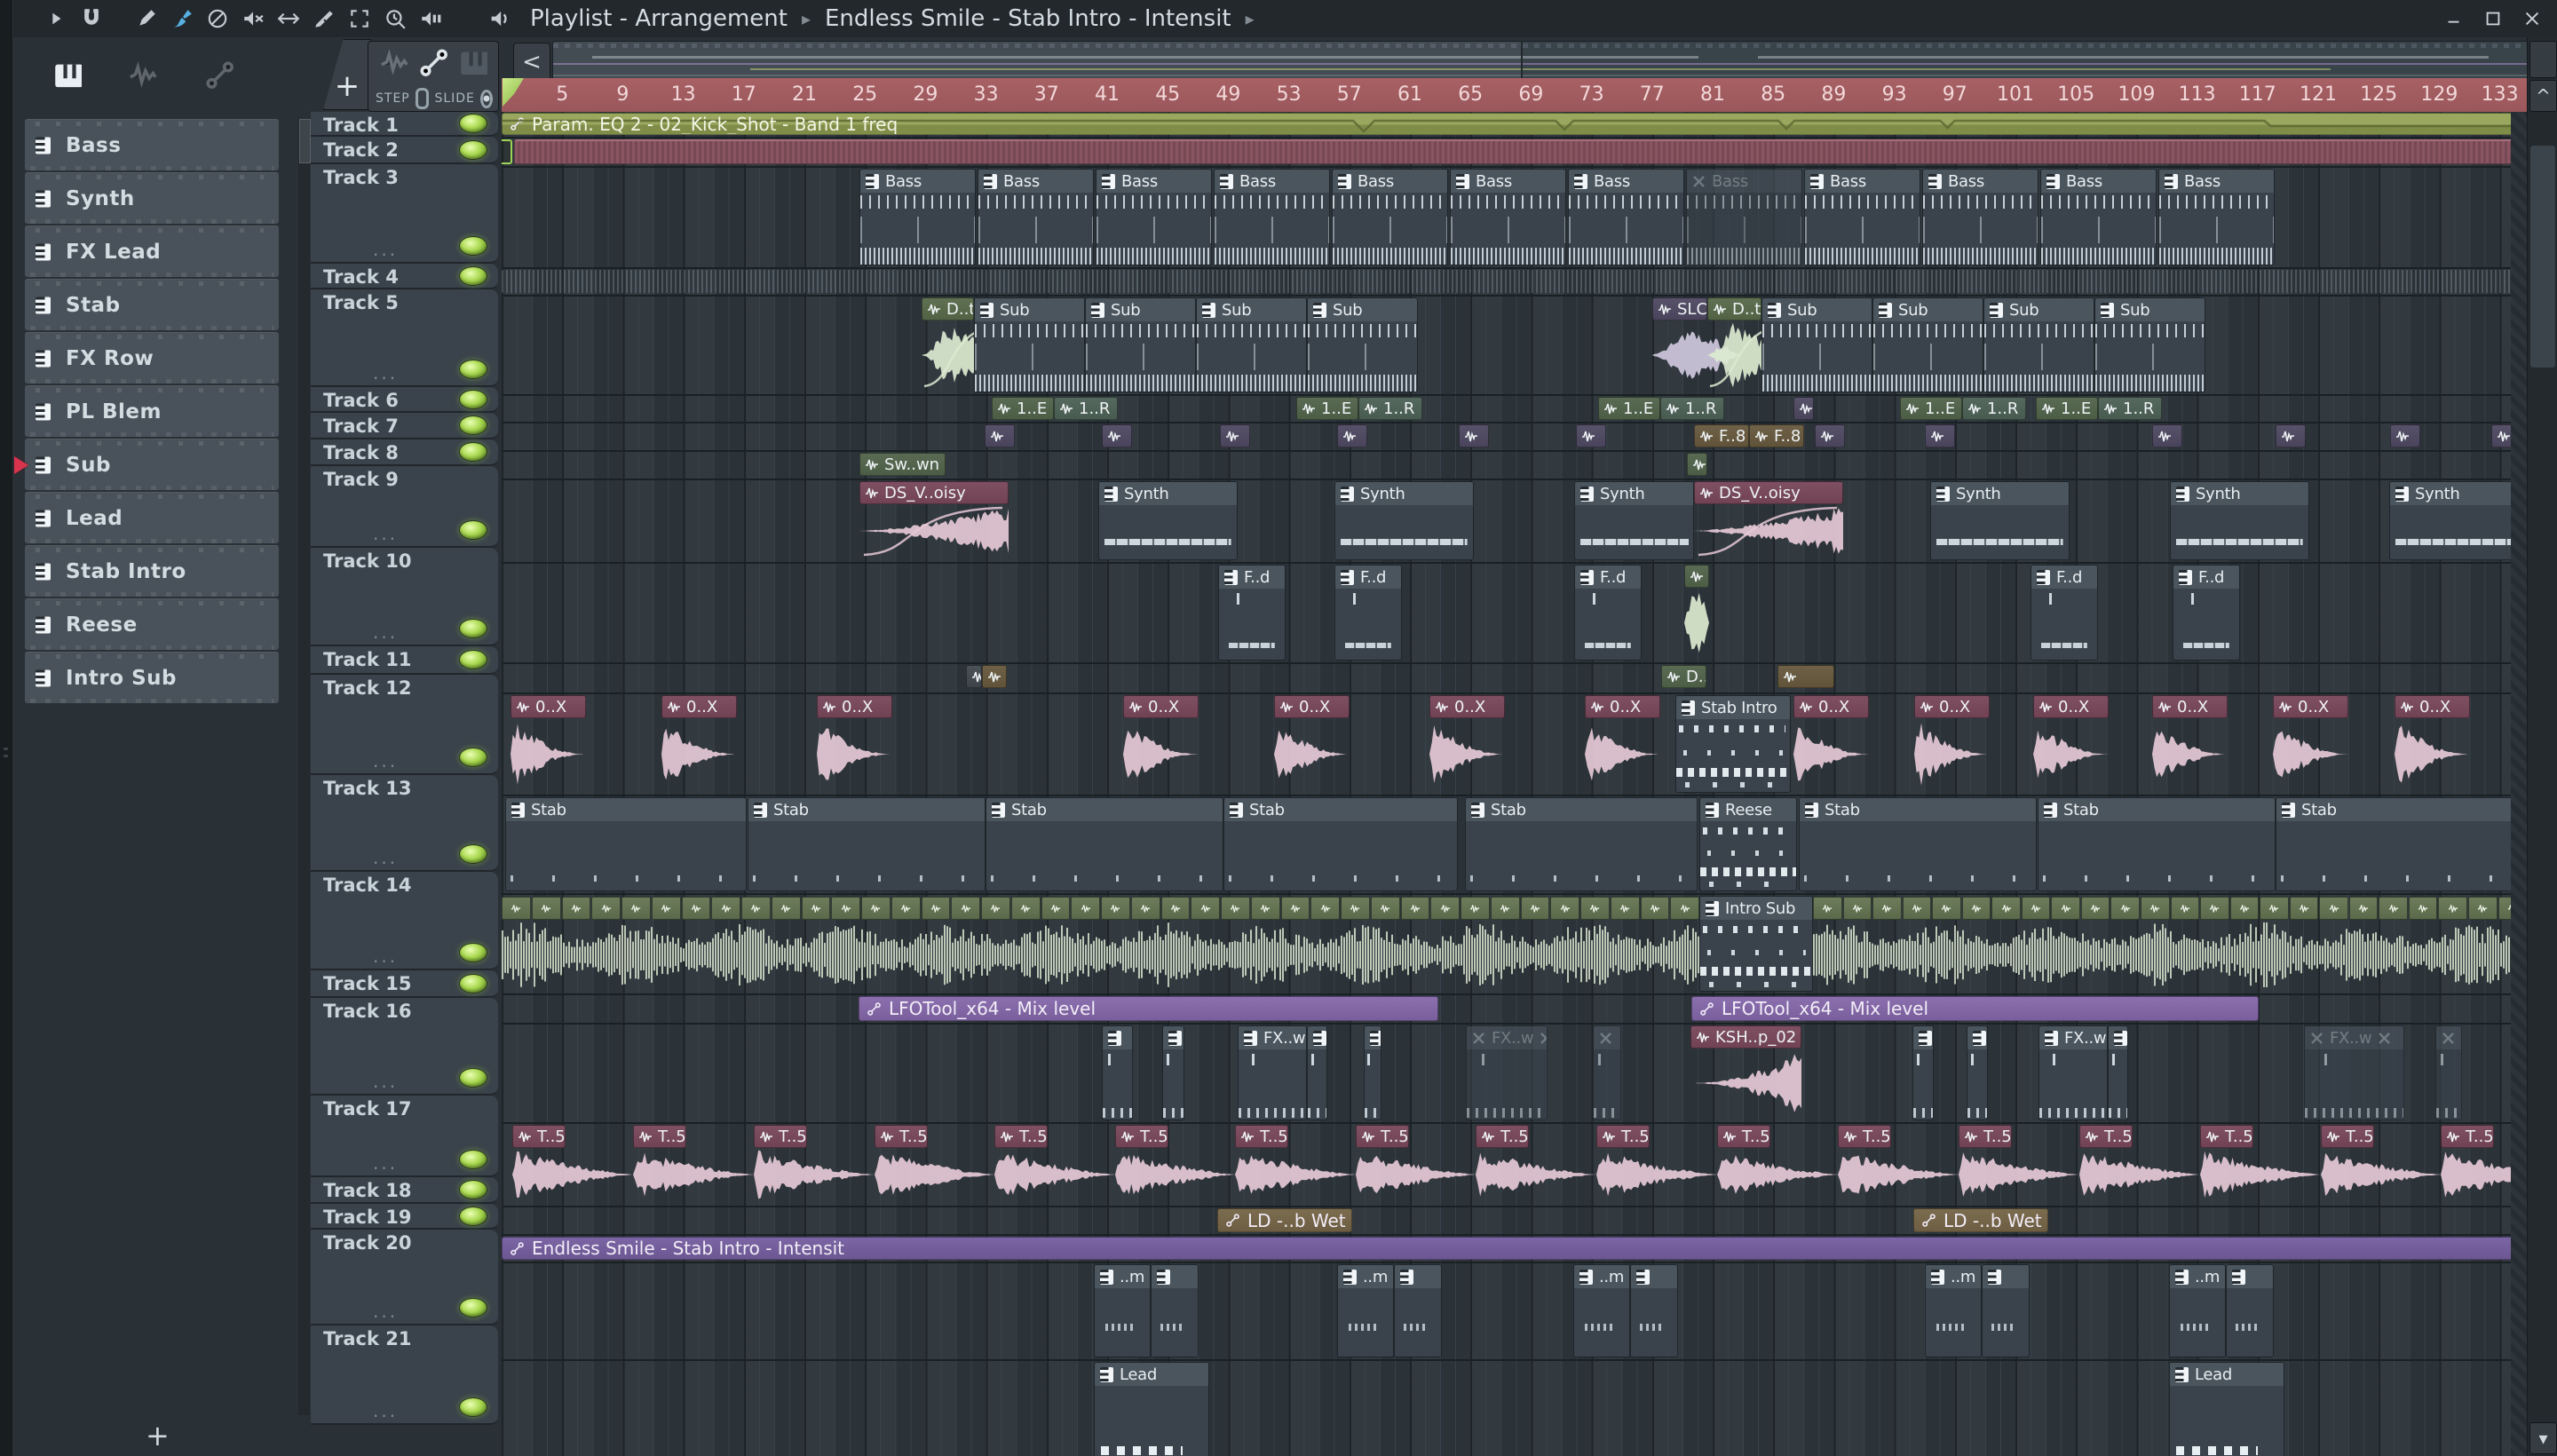 The height and width of the screenshot is (1456, 2557). What do you see at coordinates (2542, 746) in the screenshot?
I see `vertical-scrollbar: ^ ▾` at bounding box center [2542, 746].